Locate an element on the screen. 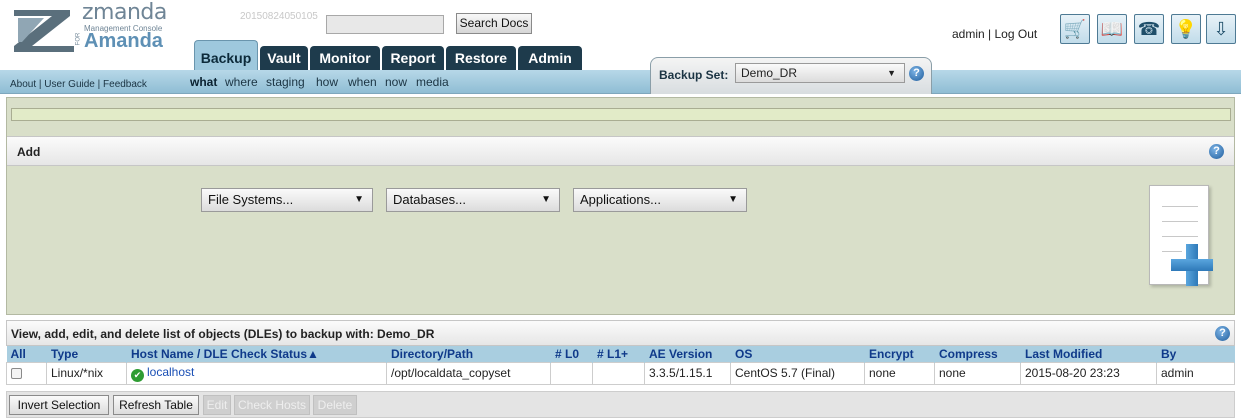  col-l0: # L0 is located at coordinates (571, 354).